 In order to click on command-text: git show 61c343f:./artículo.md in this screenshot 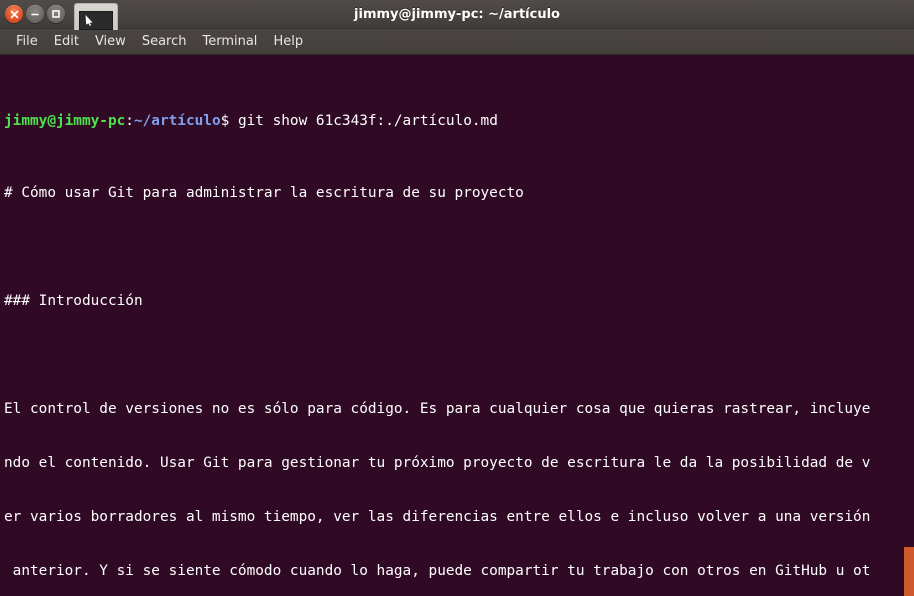, I will do `click(367, 121)`.